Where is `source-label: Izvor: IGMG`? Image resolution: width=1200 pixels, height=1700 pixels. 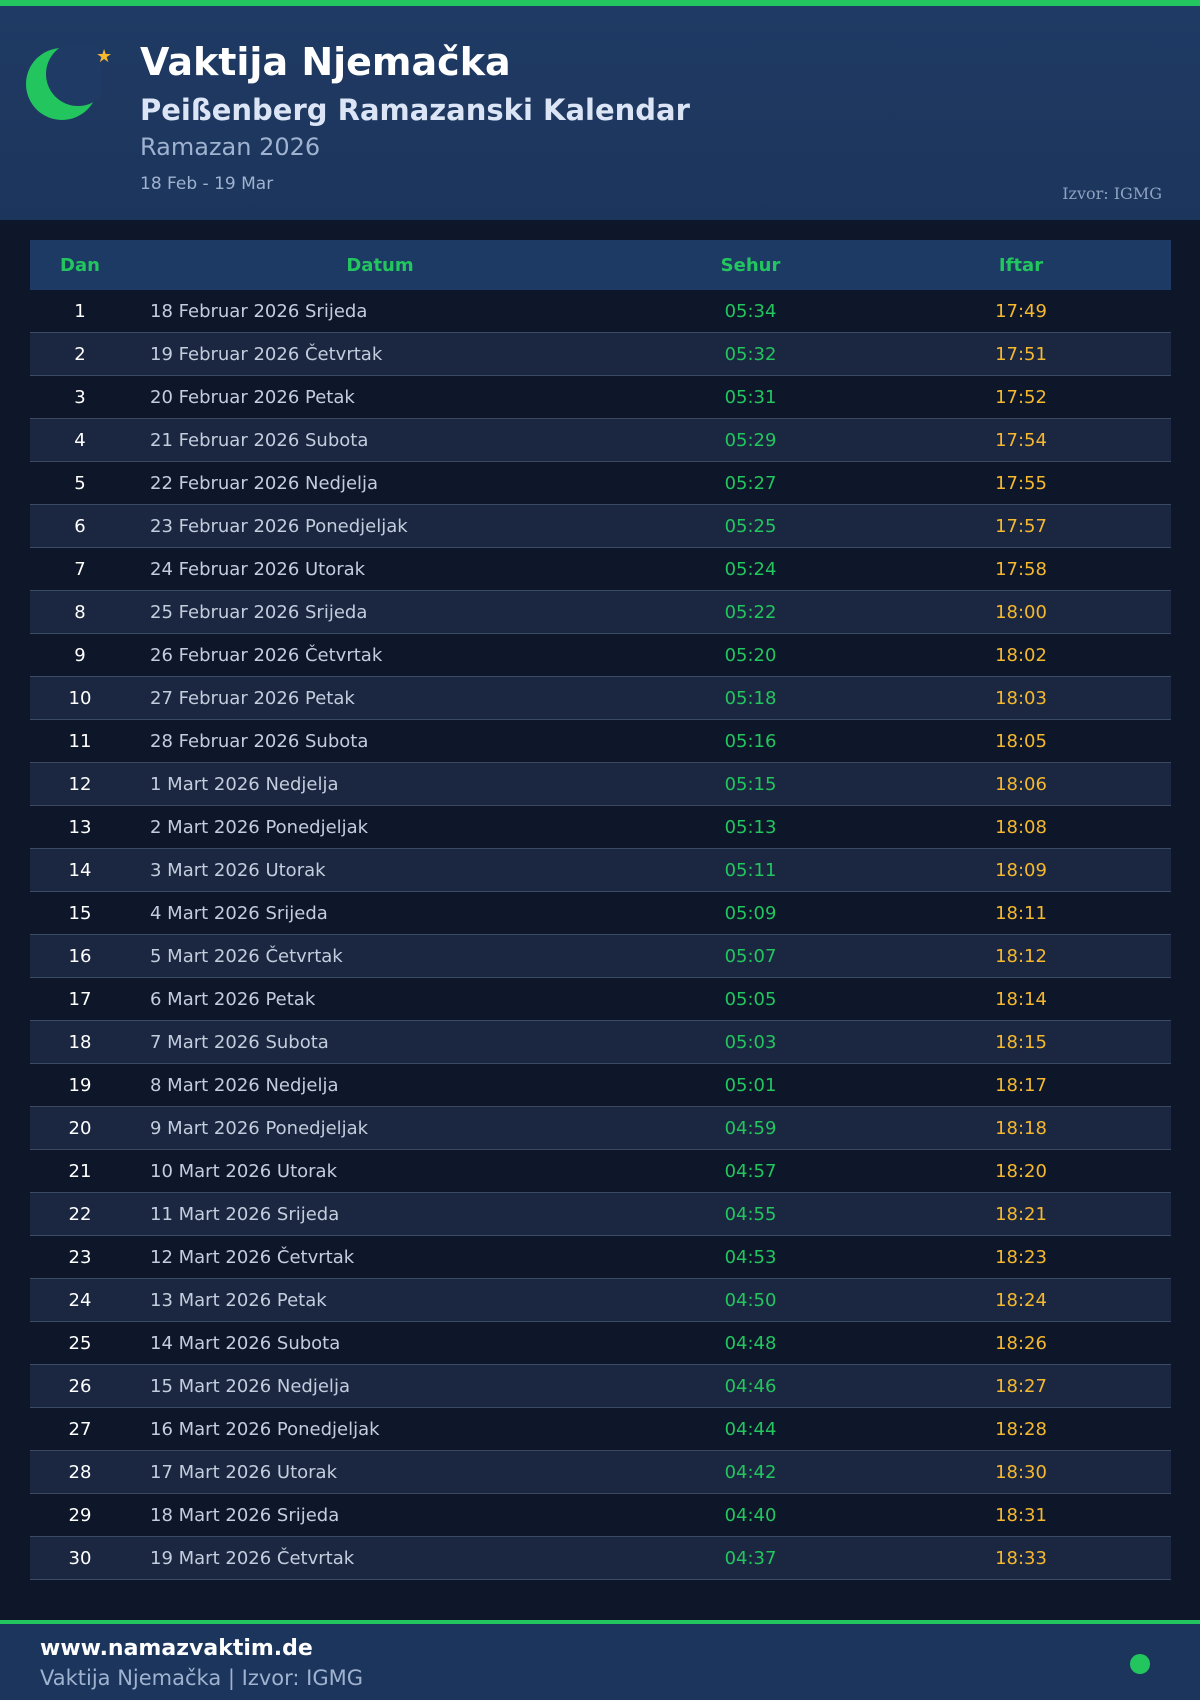 source-label: Izvor: IGMG is located at coordinates (1112, 193).